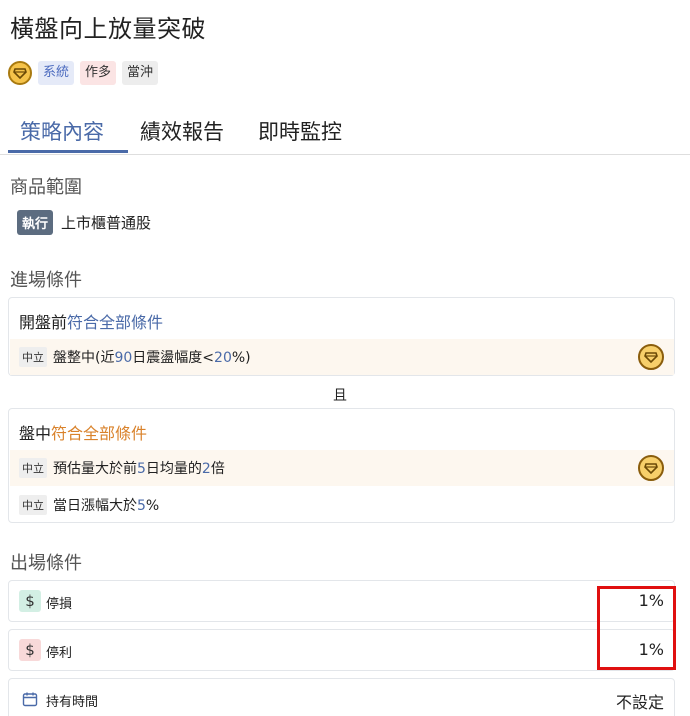 The width and height of the screenshot is (690, 716). I want to click on exit-row-holding-time: 持有時間 不設定, so click(341, 697).